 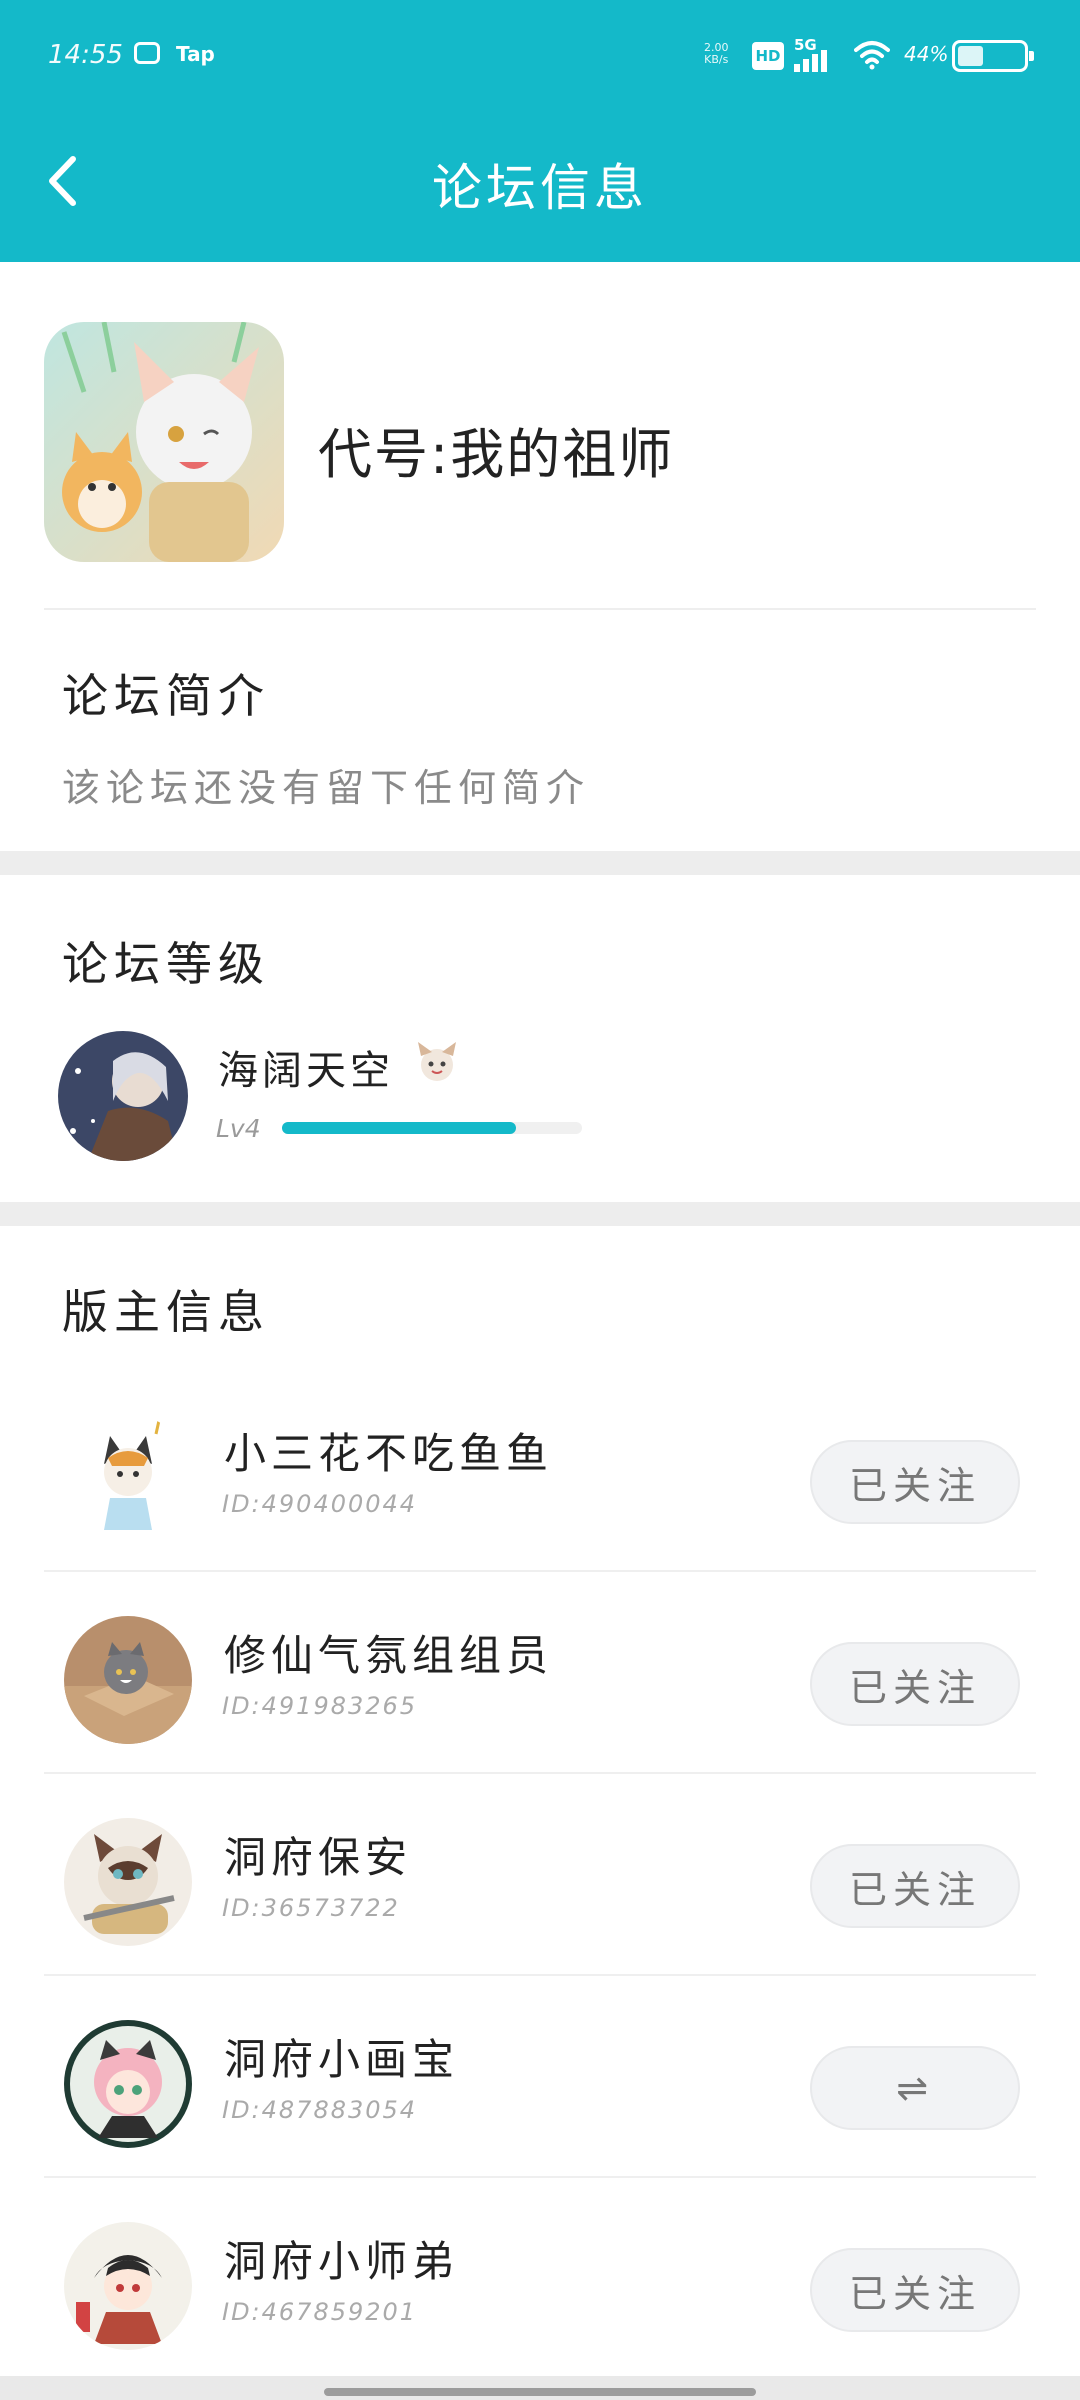 I want to click on list-item: 小三花不吃鱼鱼 ID:490400044 已关注, so click(x=540, y=1471).